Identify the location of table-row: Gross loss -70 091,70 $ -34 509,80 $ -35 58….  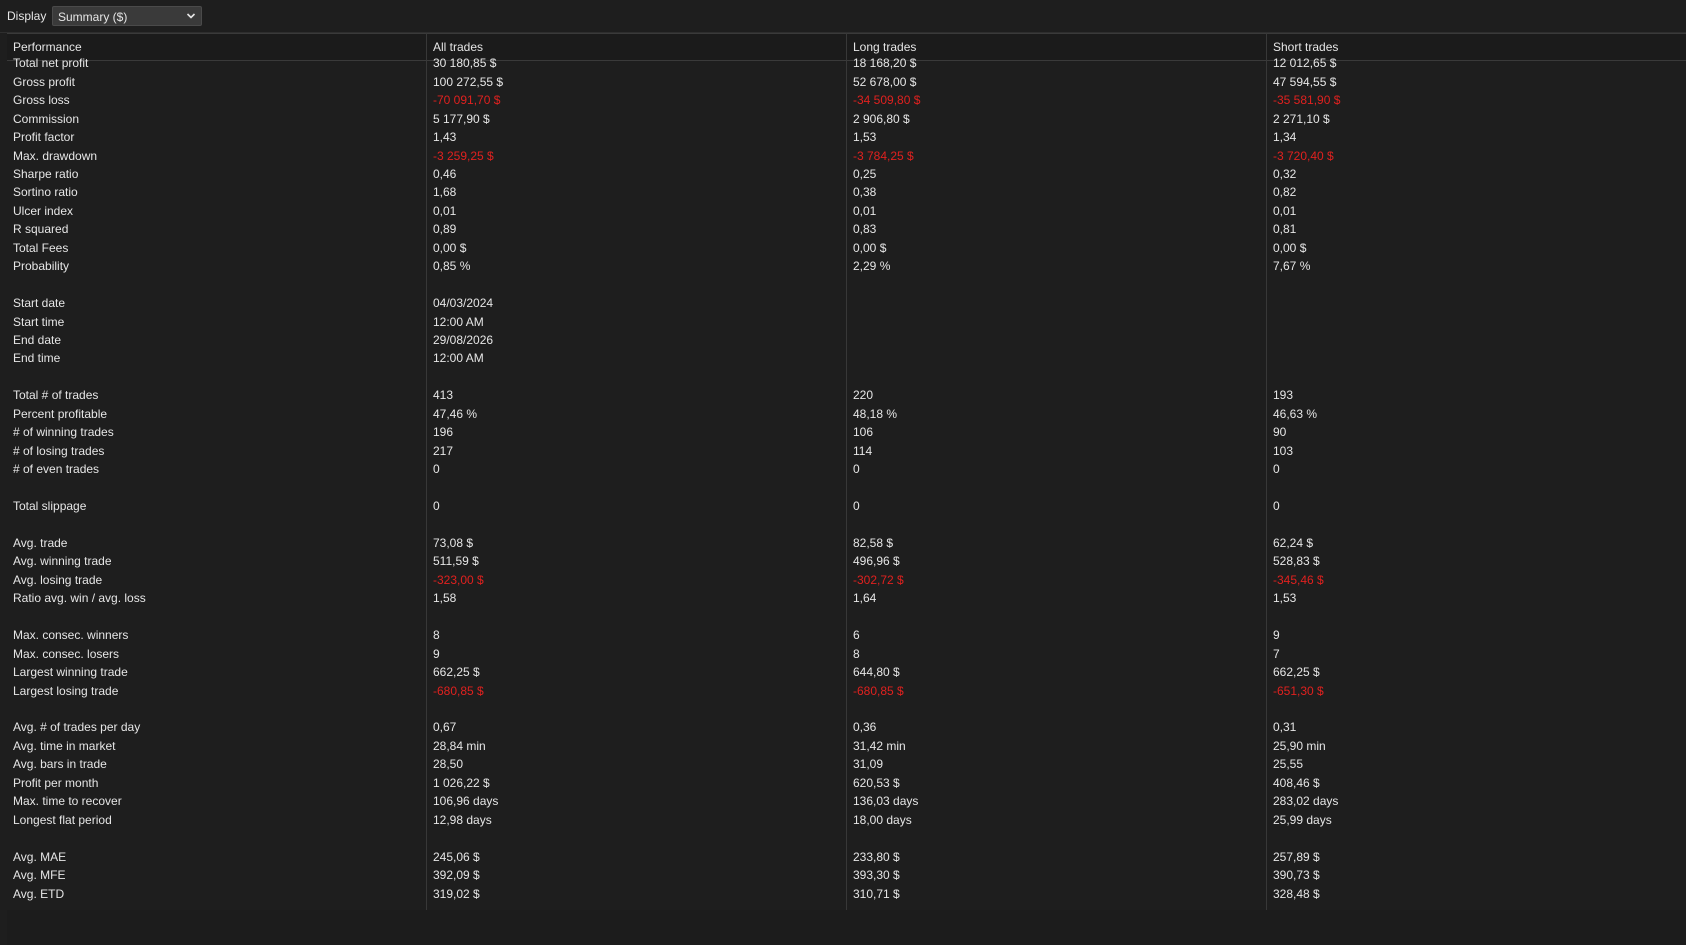
(846, 100).